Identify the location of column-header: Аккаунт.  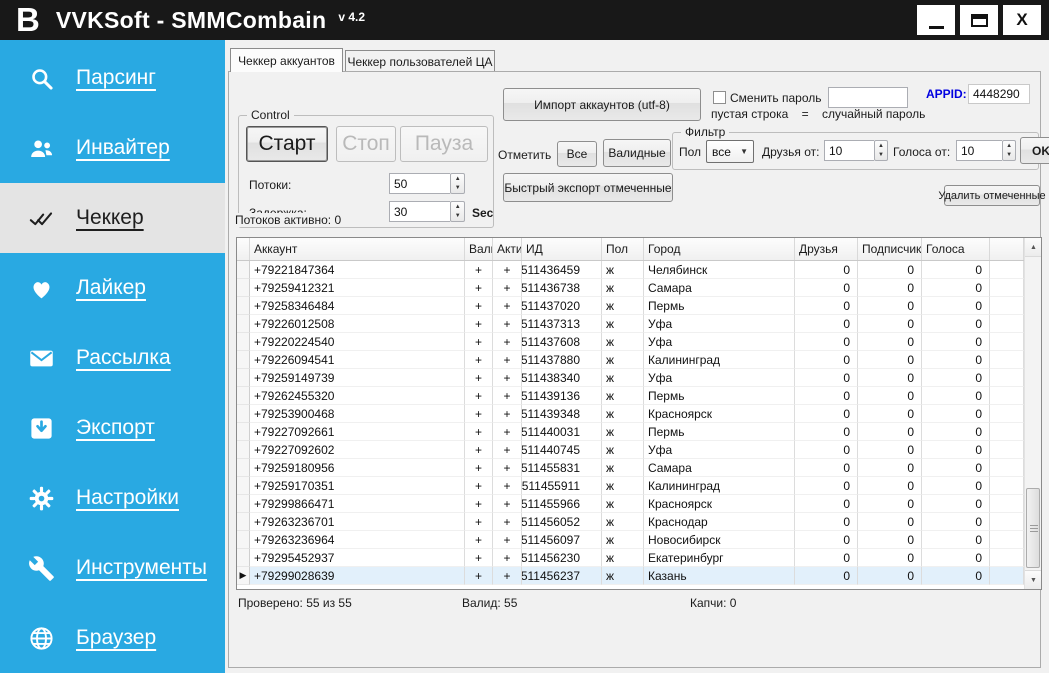
(357, 249).